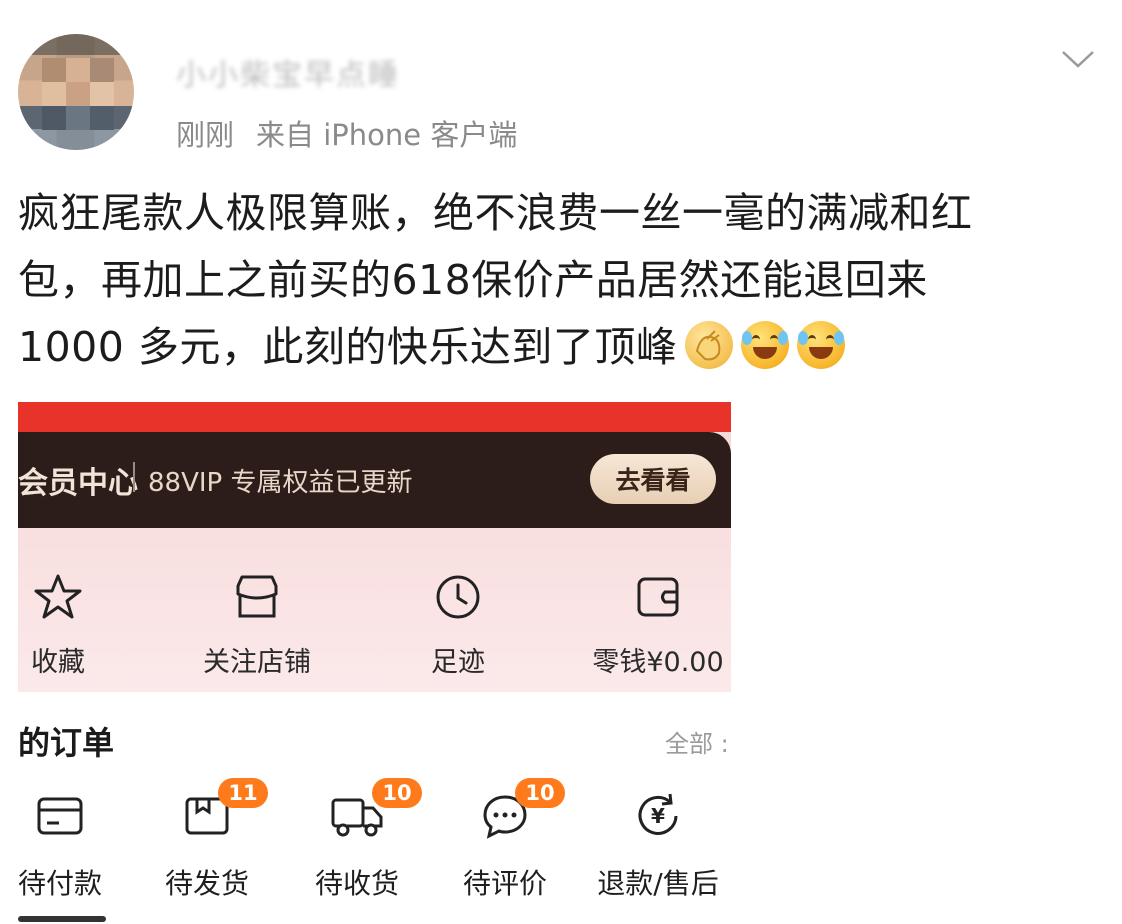  I want to click on quick-item-wallet: 零钱¥0.00, so click(657, 625).